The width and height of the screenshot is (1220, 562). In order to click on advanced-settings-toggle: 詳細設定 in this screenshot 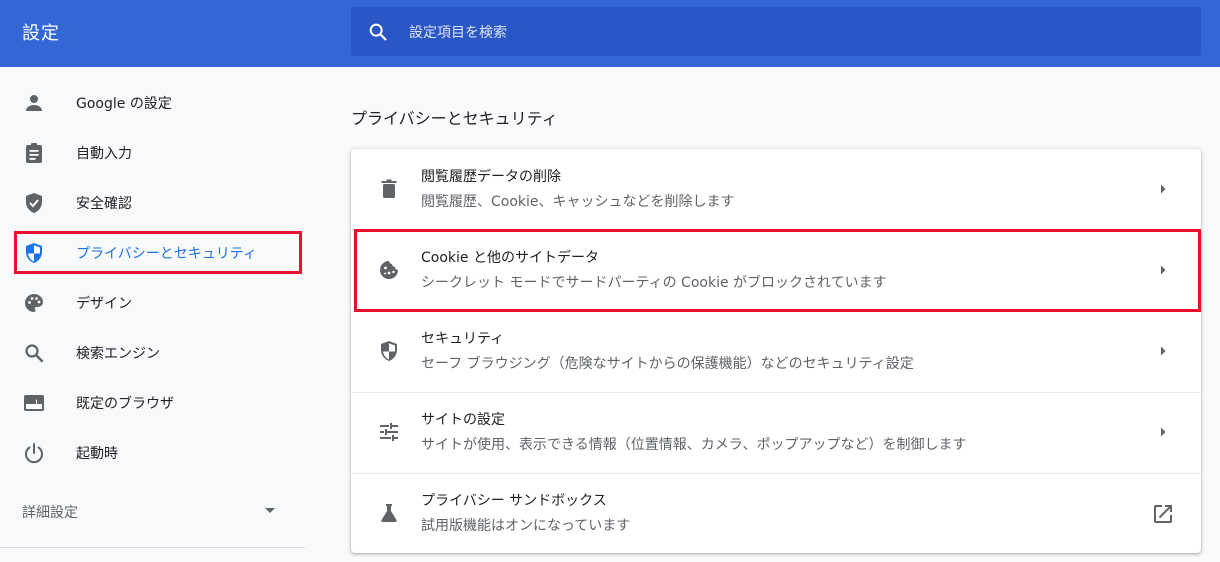, I will do `click(152, 513)`.